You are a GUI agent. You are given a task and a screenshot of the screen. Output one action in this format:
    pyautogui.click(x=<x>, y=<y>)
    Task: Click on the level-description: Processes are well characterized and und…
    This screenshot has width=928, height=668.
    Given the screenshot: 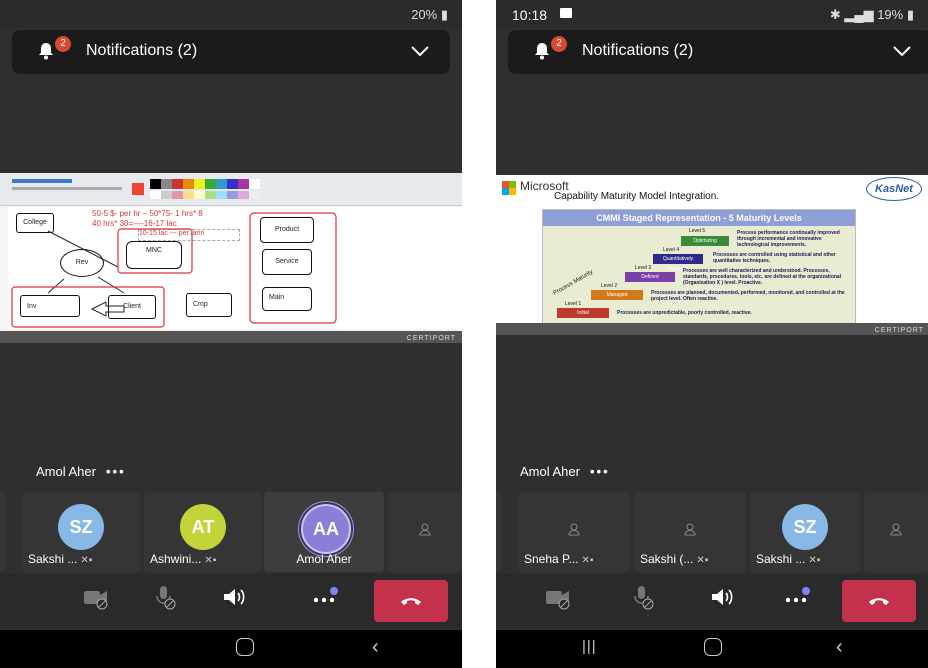 What is the action you would take?
    pyautogui.click(x=762, y=277)
    